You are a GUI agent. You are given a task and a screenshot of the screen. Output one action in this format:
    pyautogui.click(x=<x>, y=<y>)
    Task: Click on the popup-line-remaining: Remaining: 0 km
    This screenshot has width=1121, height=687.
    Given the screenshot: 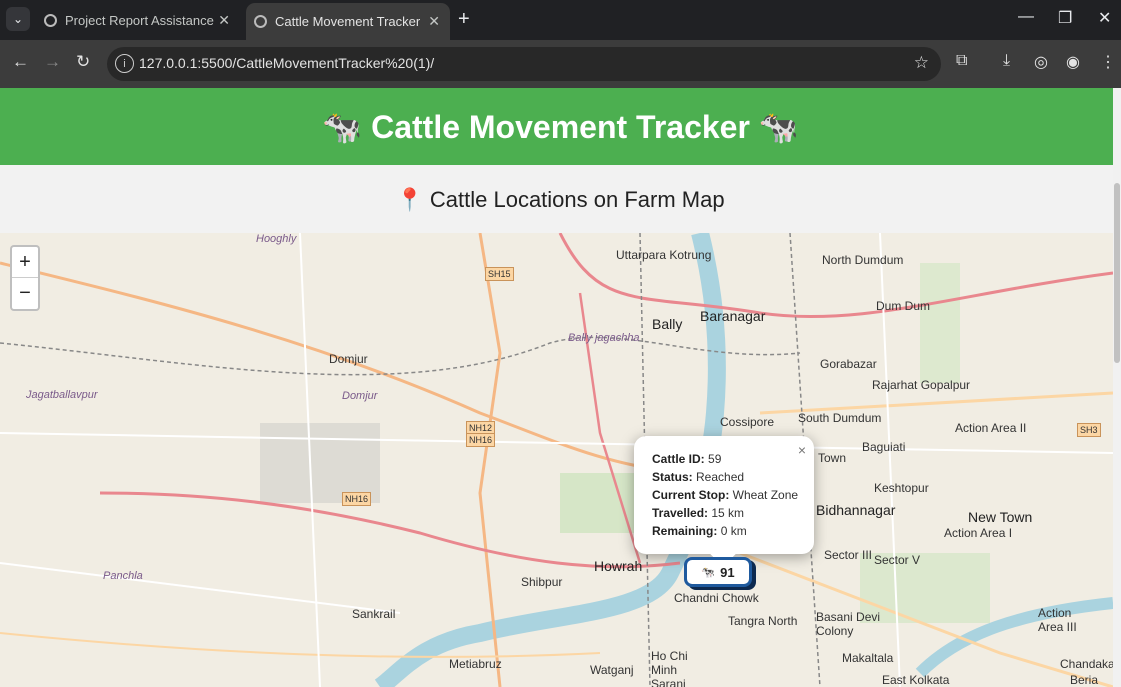 What is the action you would take?
    pyautogui.click(x=699, y=531)
    